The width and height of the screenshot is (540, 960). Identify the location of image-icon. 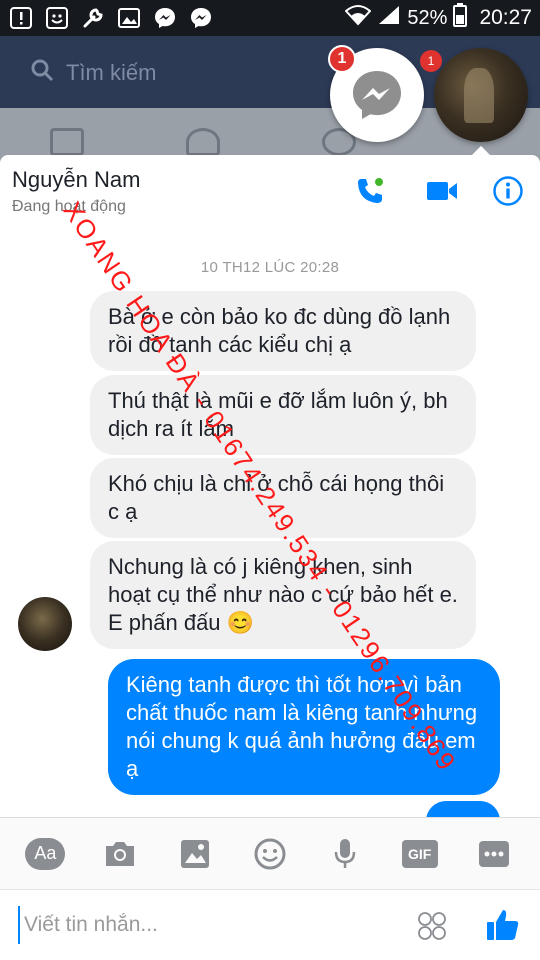
(129, 18).